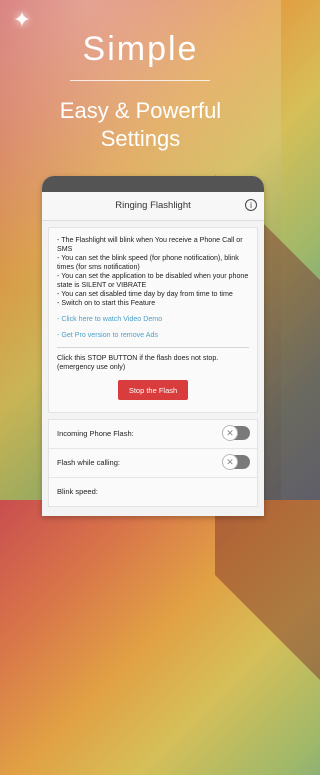 This screenshot has height=775, width=320. Describe the element at coordinates (77, 491) in the screenshot. I see `setting-label: Blink speed:` at that location.